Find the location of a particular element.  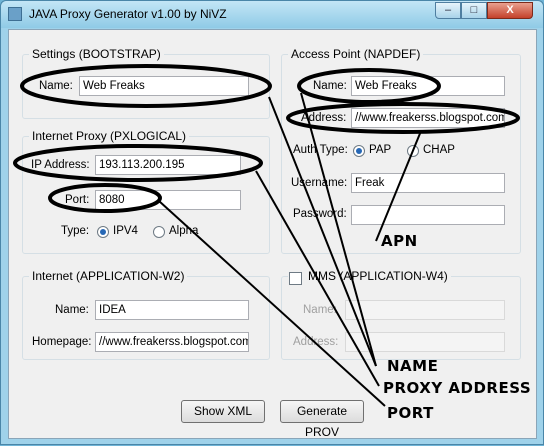

close-button: X is located at coordinates (510, 10).